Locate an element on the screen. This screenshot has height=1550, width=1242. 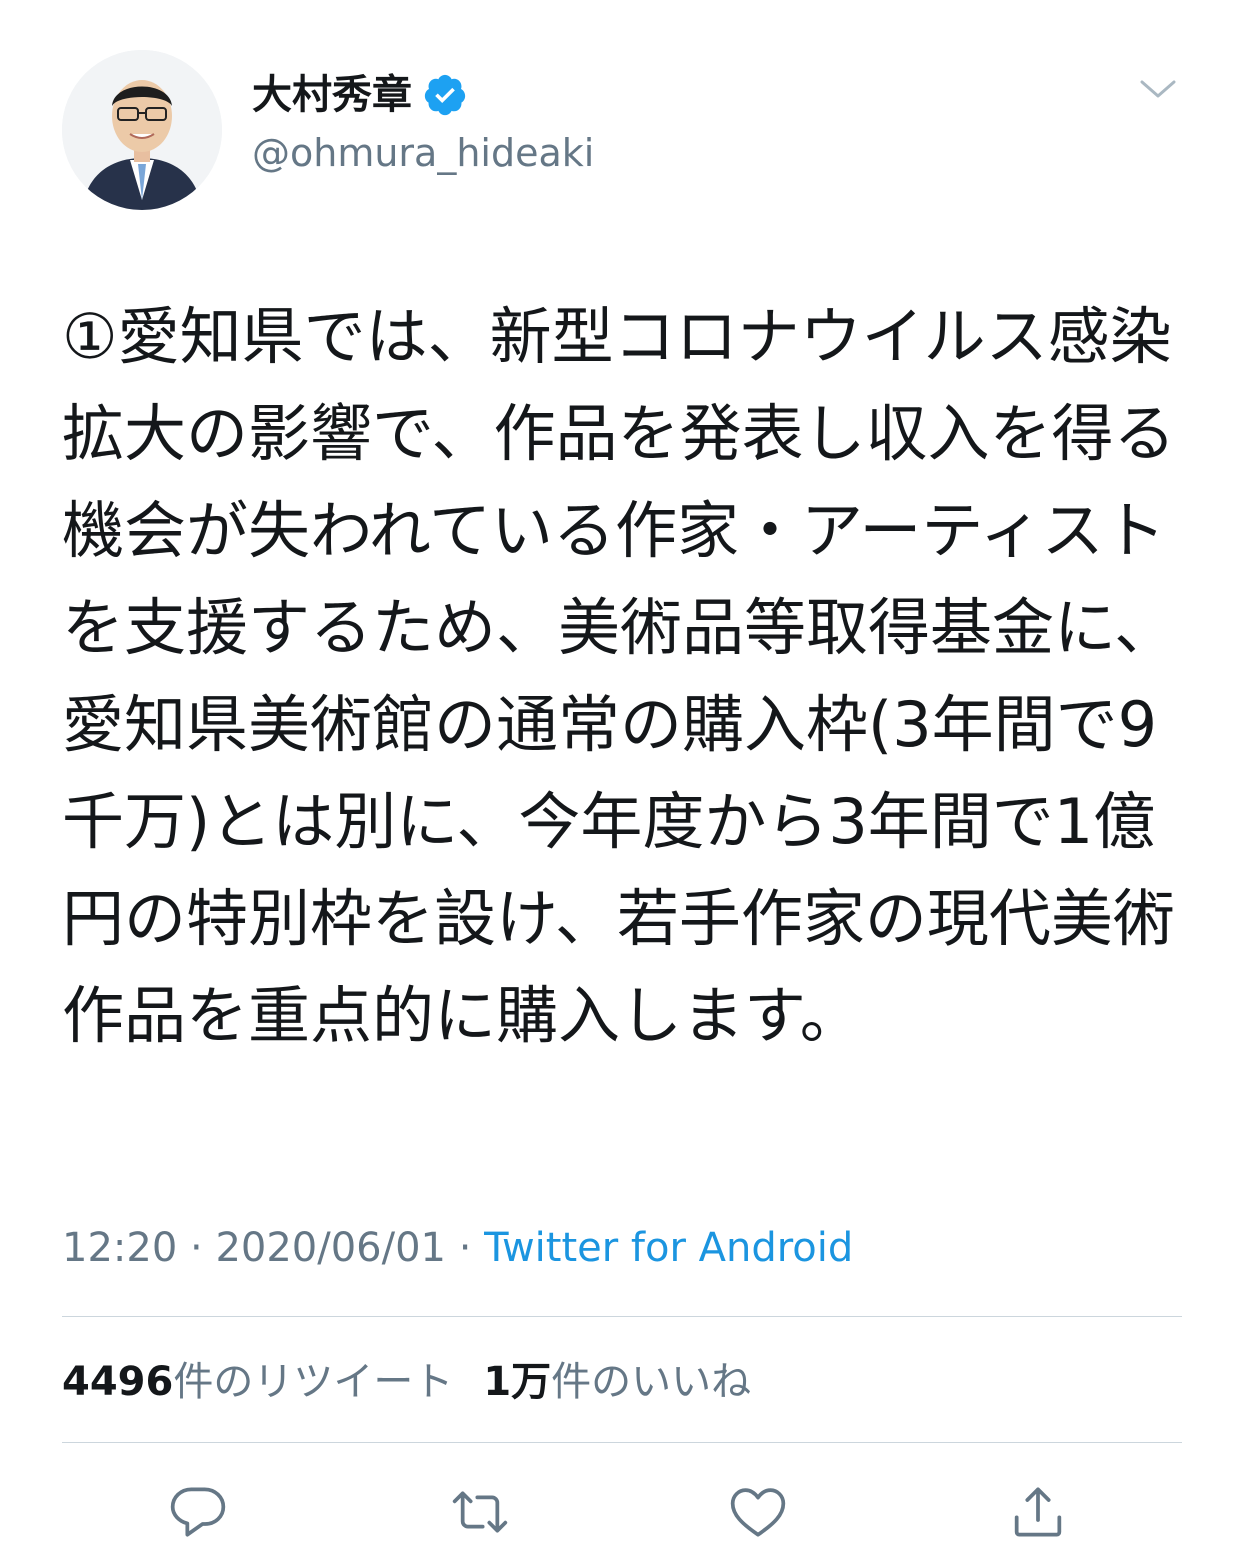
like-stat: 1万件のいいね is located at coordinates (617, 1382).